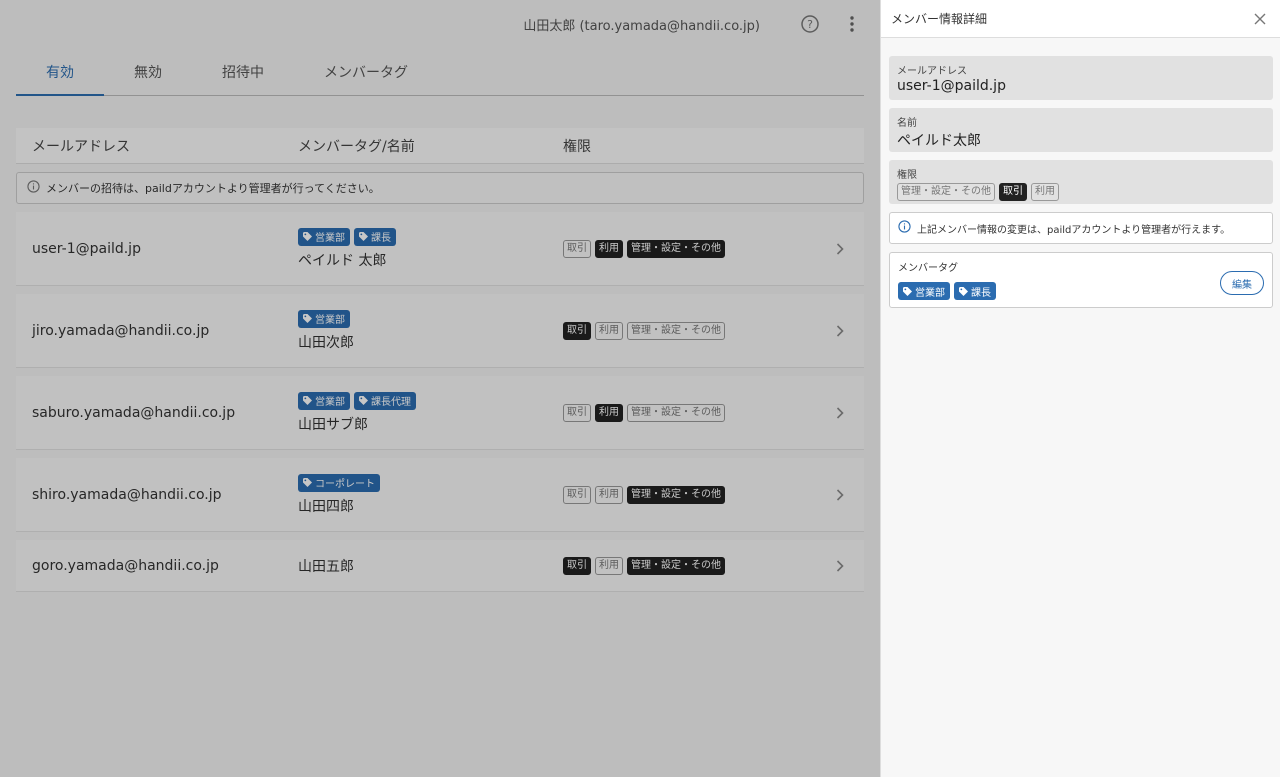 The width and height of the screenshot is (1280, 777). I want to click on close-icon, so click(1260, 19).